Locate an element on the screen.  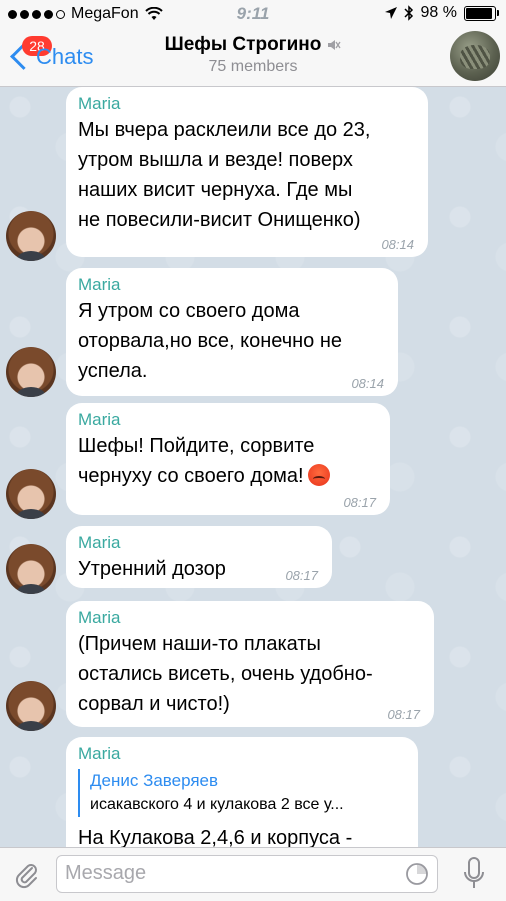
status-right: 98 % is located at coordinates (441, 13).